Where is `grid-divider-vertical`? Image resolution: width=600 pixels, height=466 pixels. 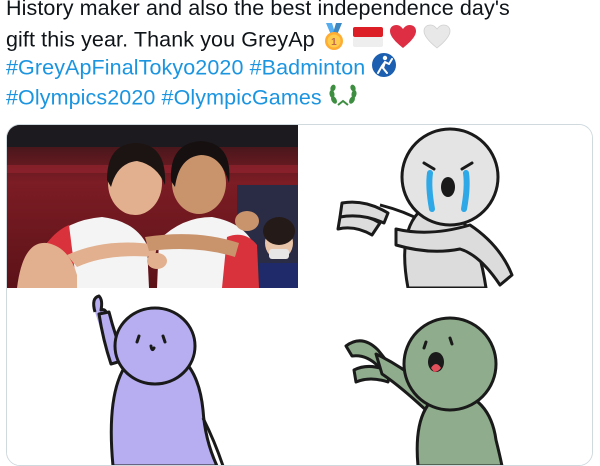 grid-divider-vertical is located at coordinates (299, 295).